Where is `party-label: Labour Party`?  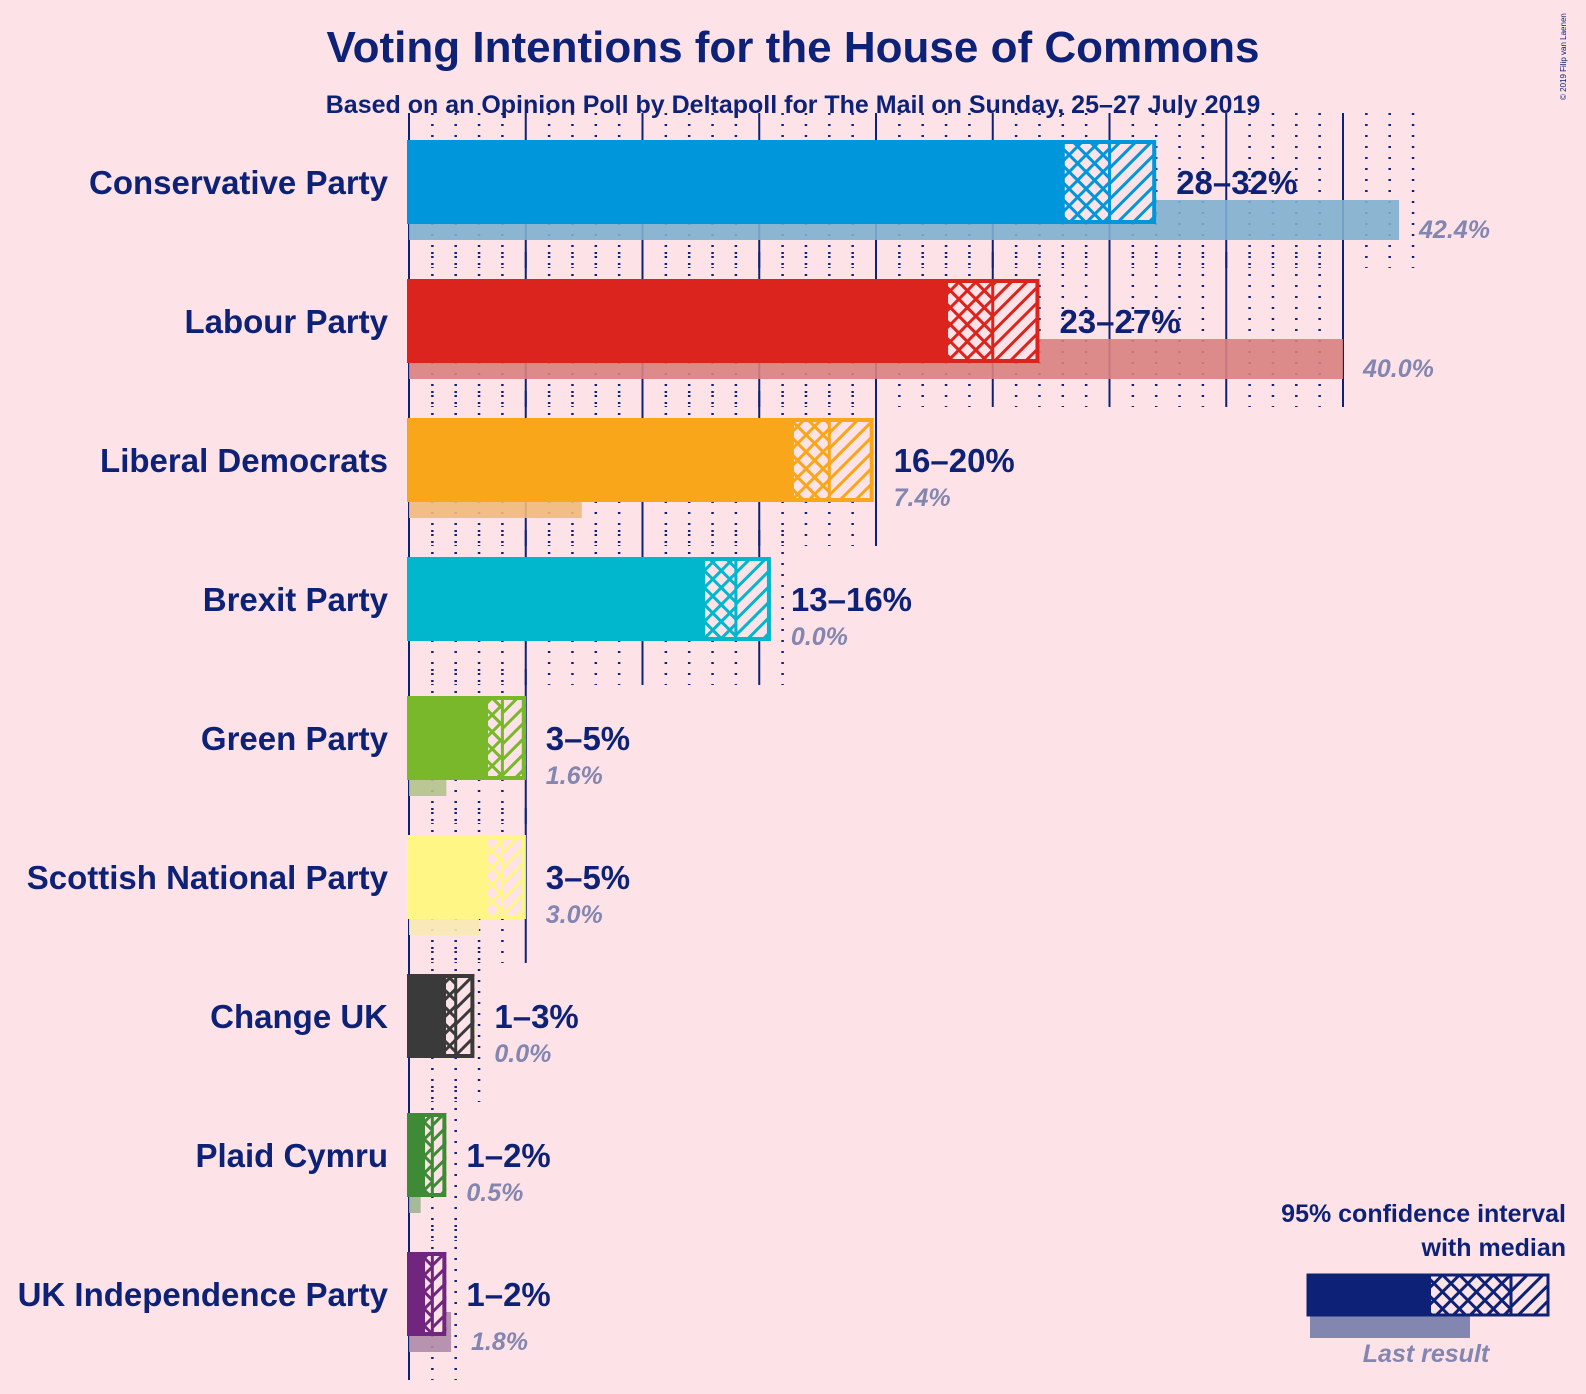 party-label: Labour Party is located at coordinates (286, 321).